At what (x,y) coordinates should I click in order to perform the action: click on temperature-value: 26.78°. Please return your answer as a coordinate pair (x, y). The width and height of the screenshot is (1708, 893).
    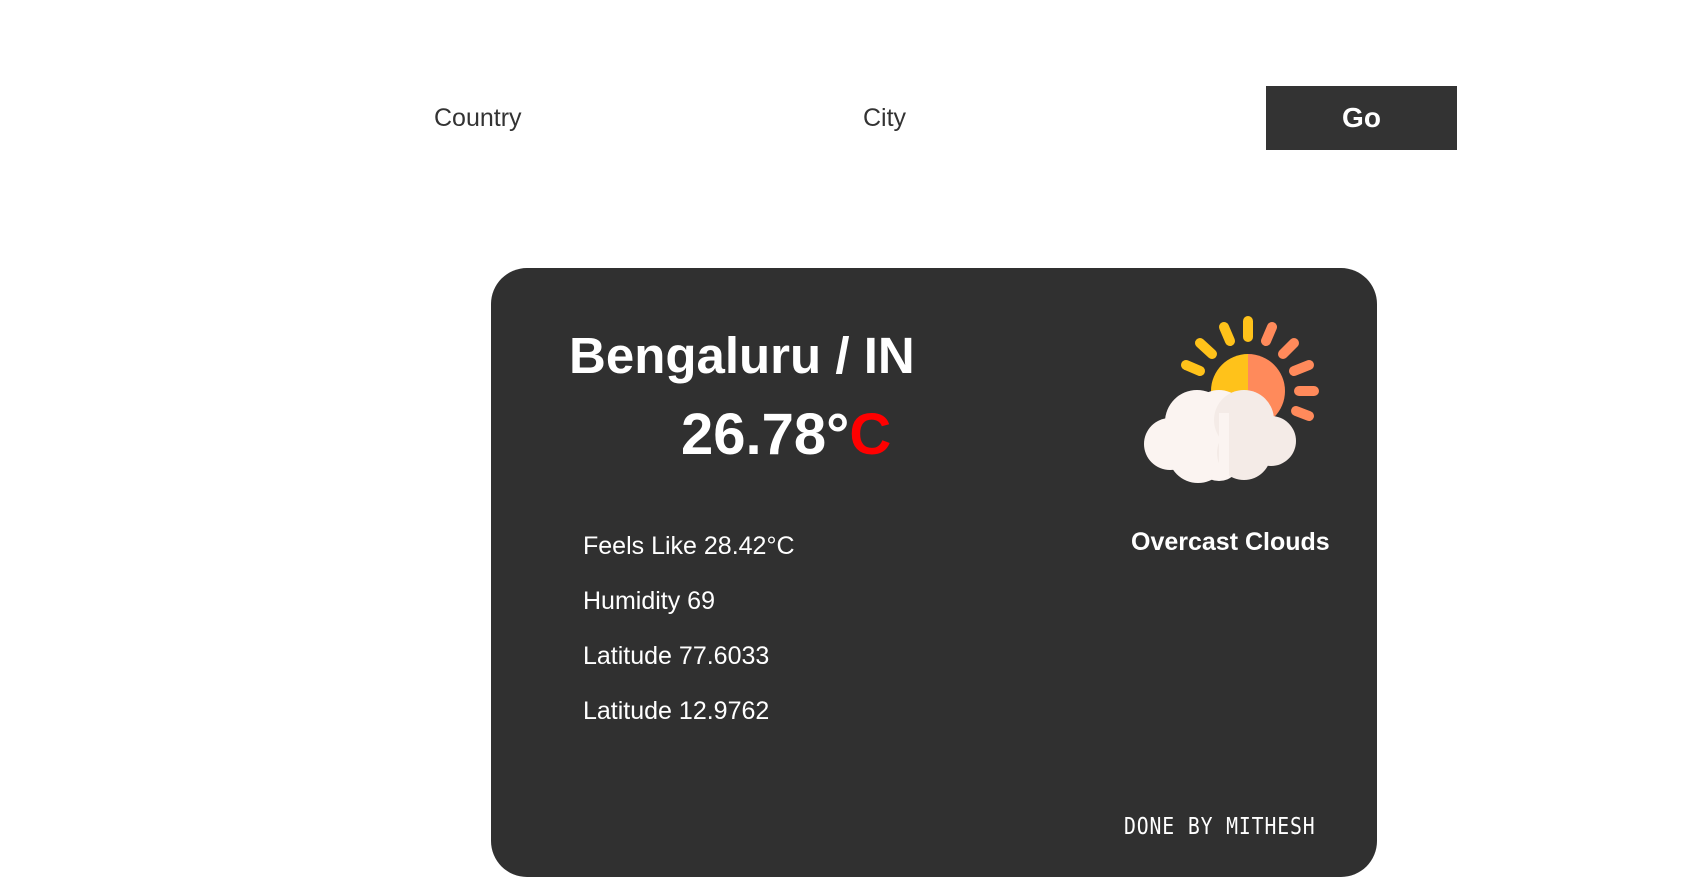
    Looking at the image, I should click on (765, 434).